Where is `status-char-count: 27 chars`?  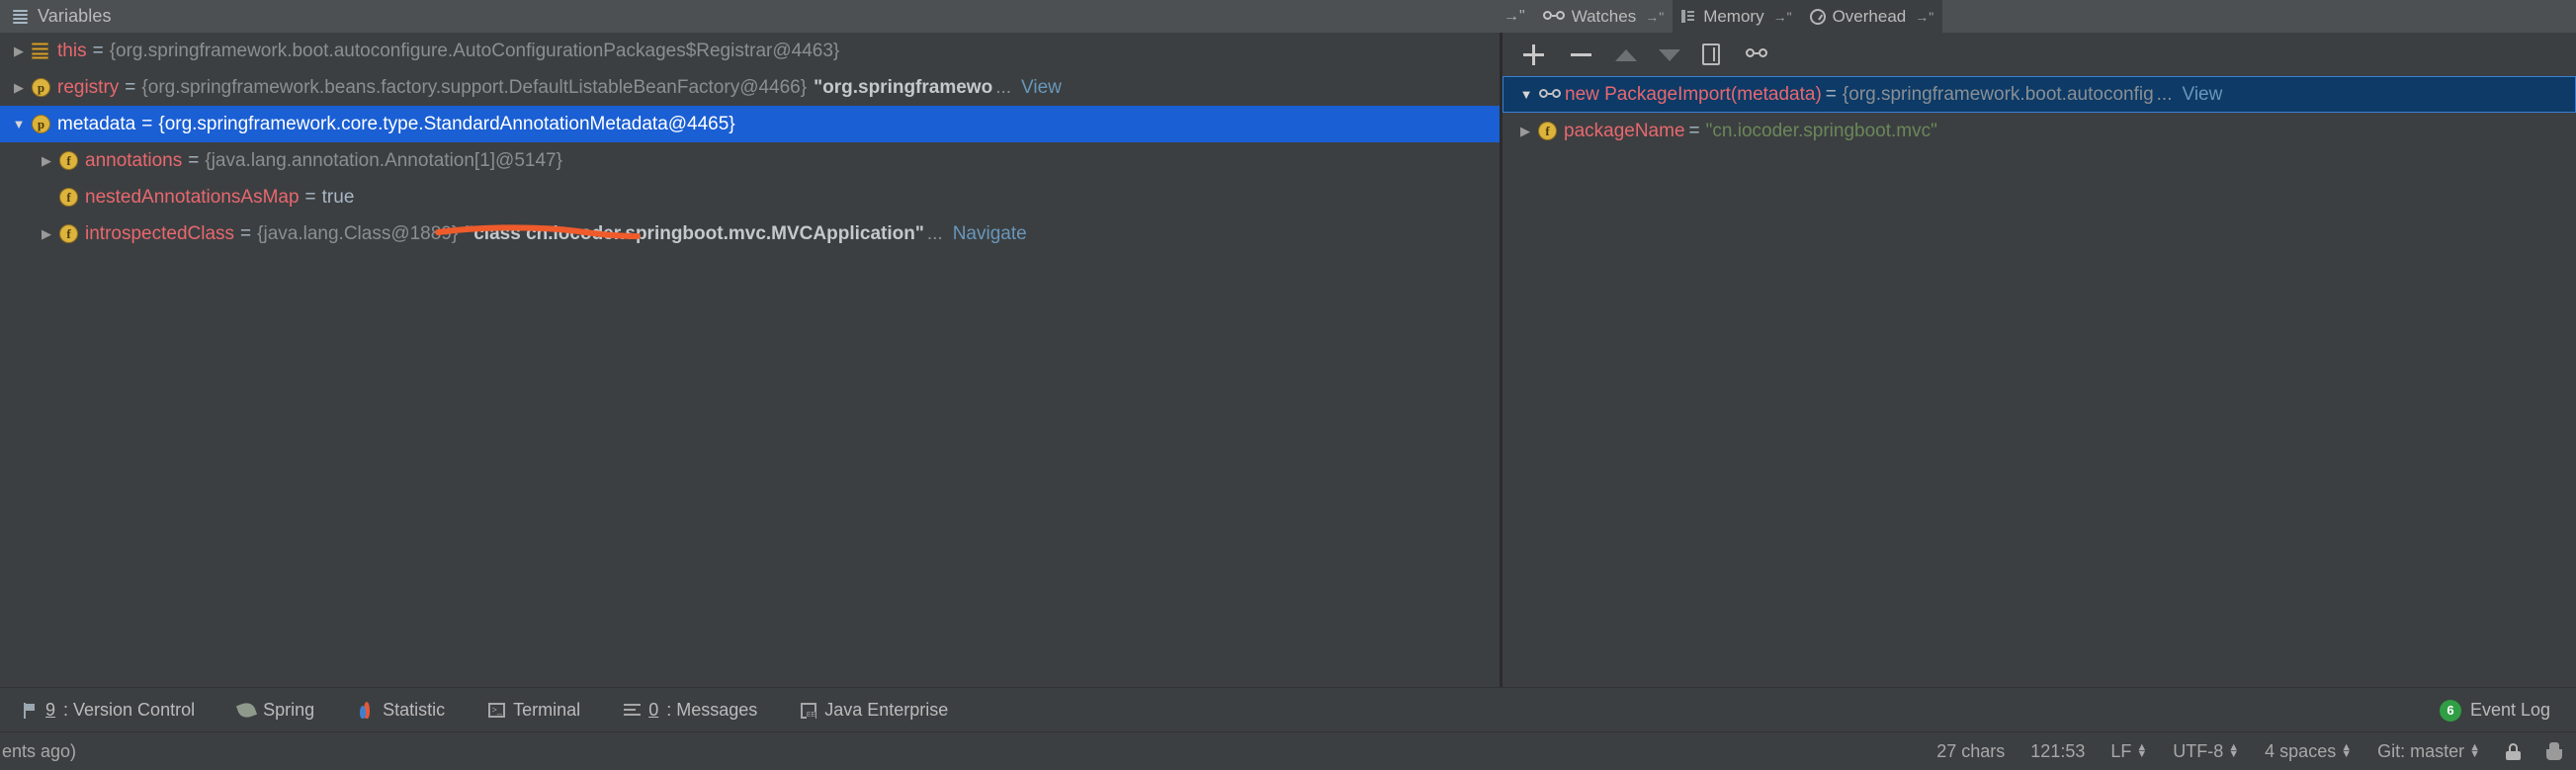
status-char-count: 27 chars is located at coordinates (1970, 751).